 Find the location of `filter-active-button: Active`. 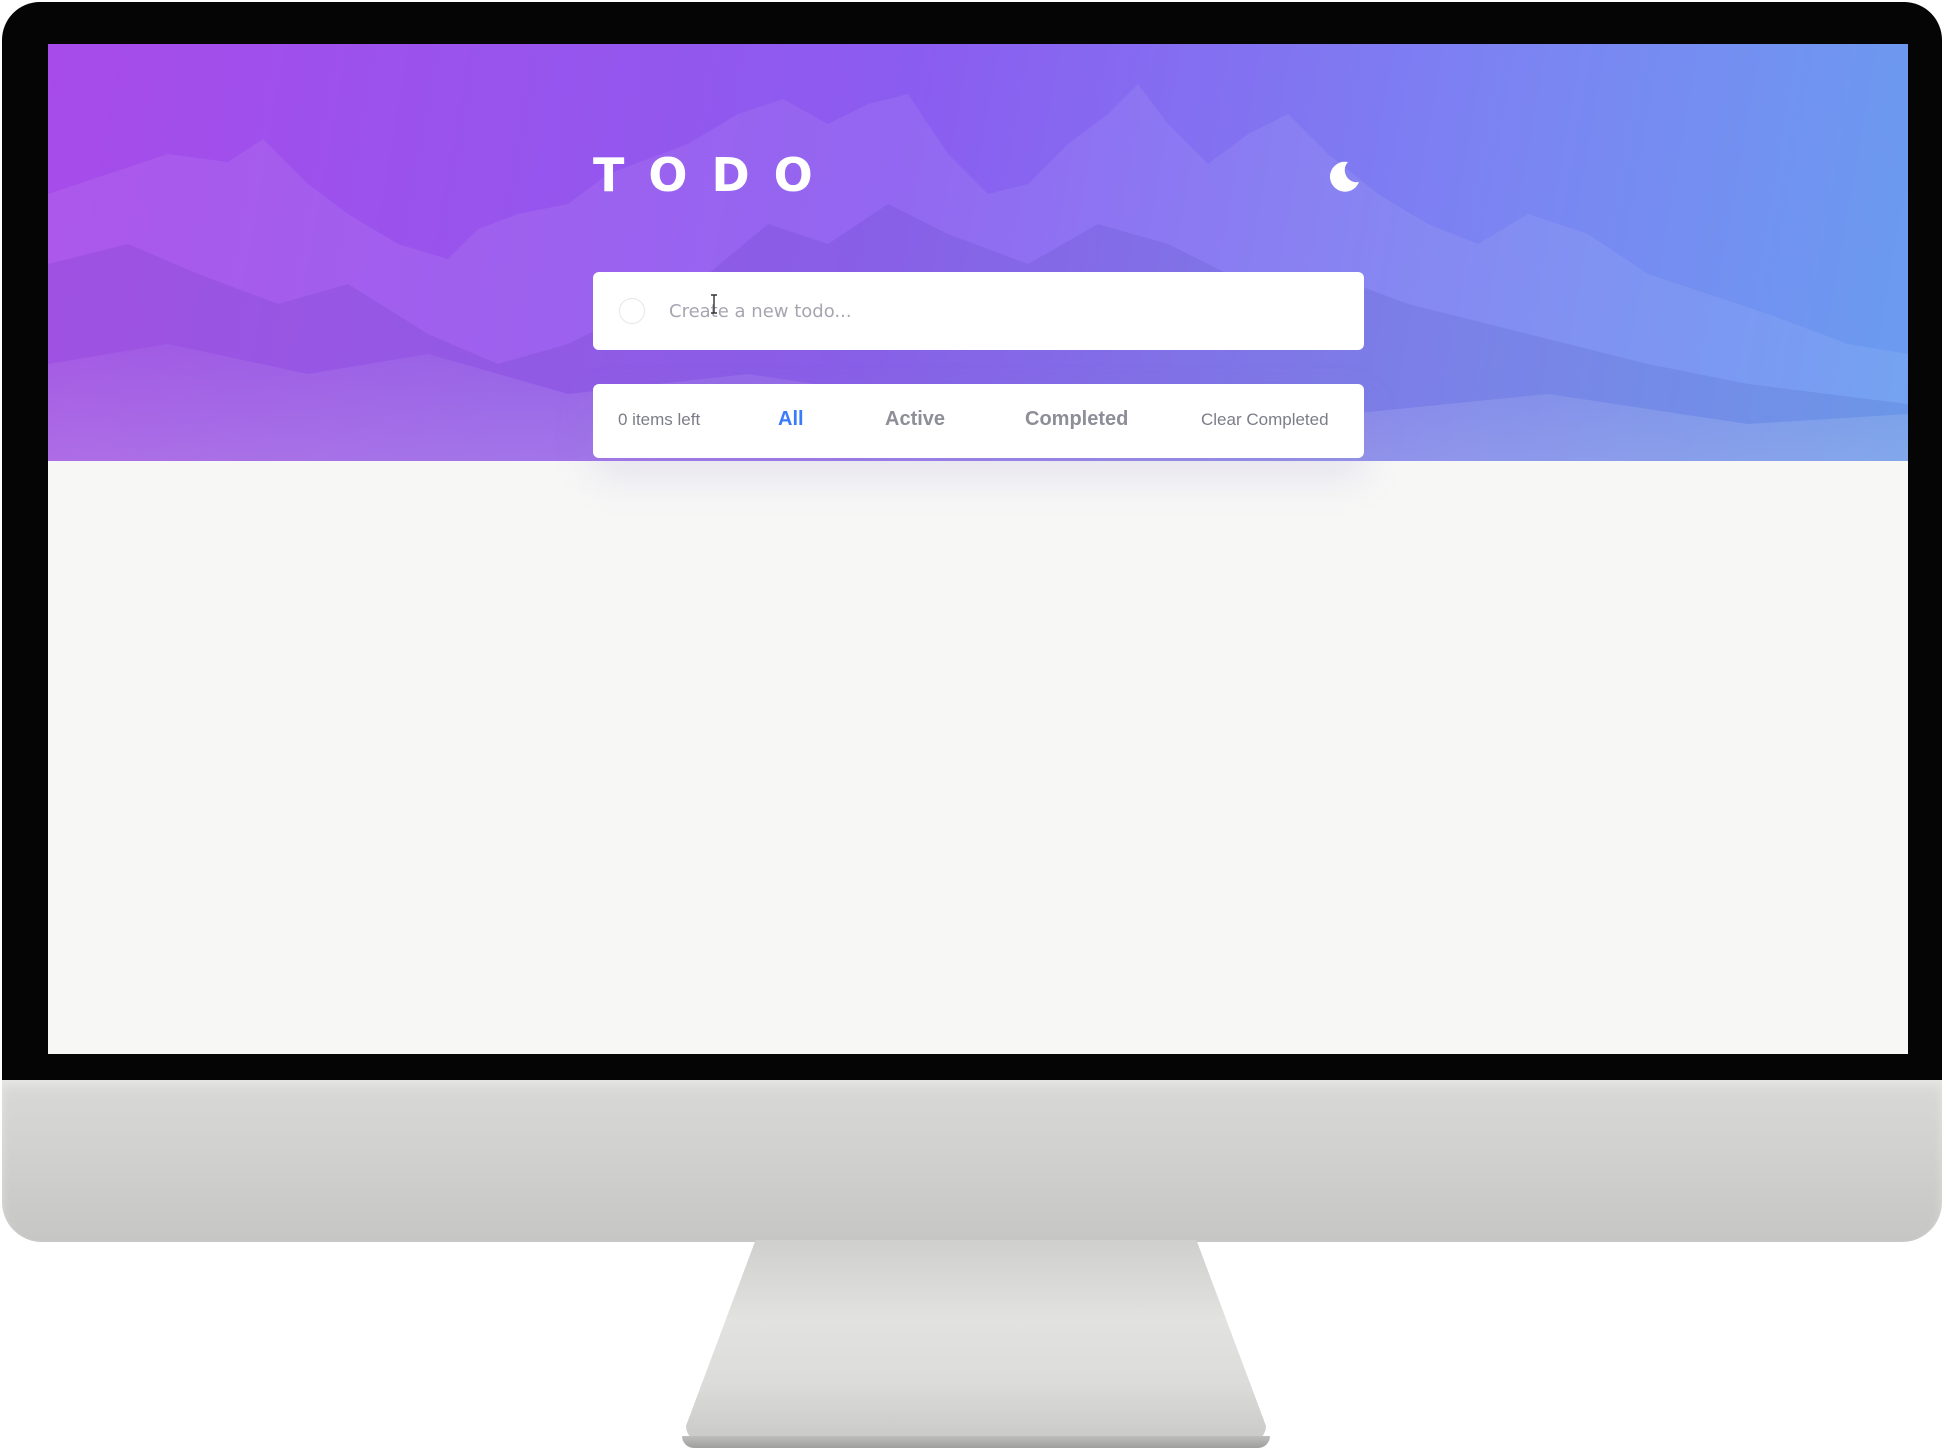

filter-active-button: Active is located at coordinates (915, 419).